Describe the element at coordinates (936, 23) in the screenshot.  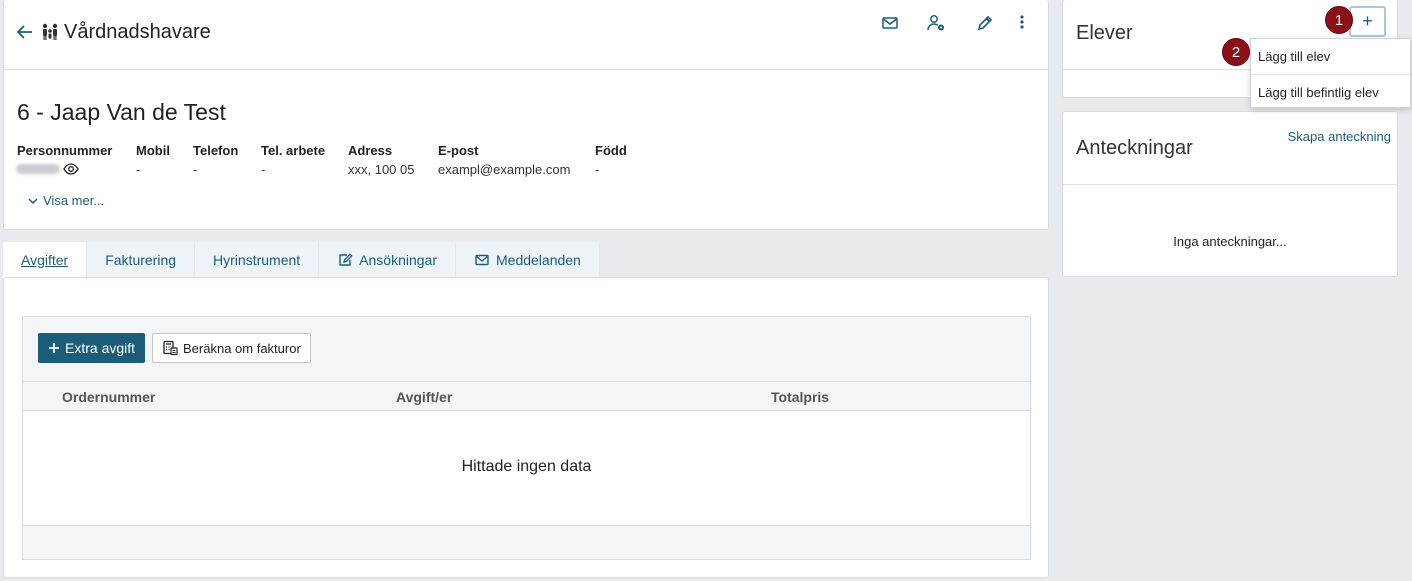
I see `user-settings-icon` at that location.